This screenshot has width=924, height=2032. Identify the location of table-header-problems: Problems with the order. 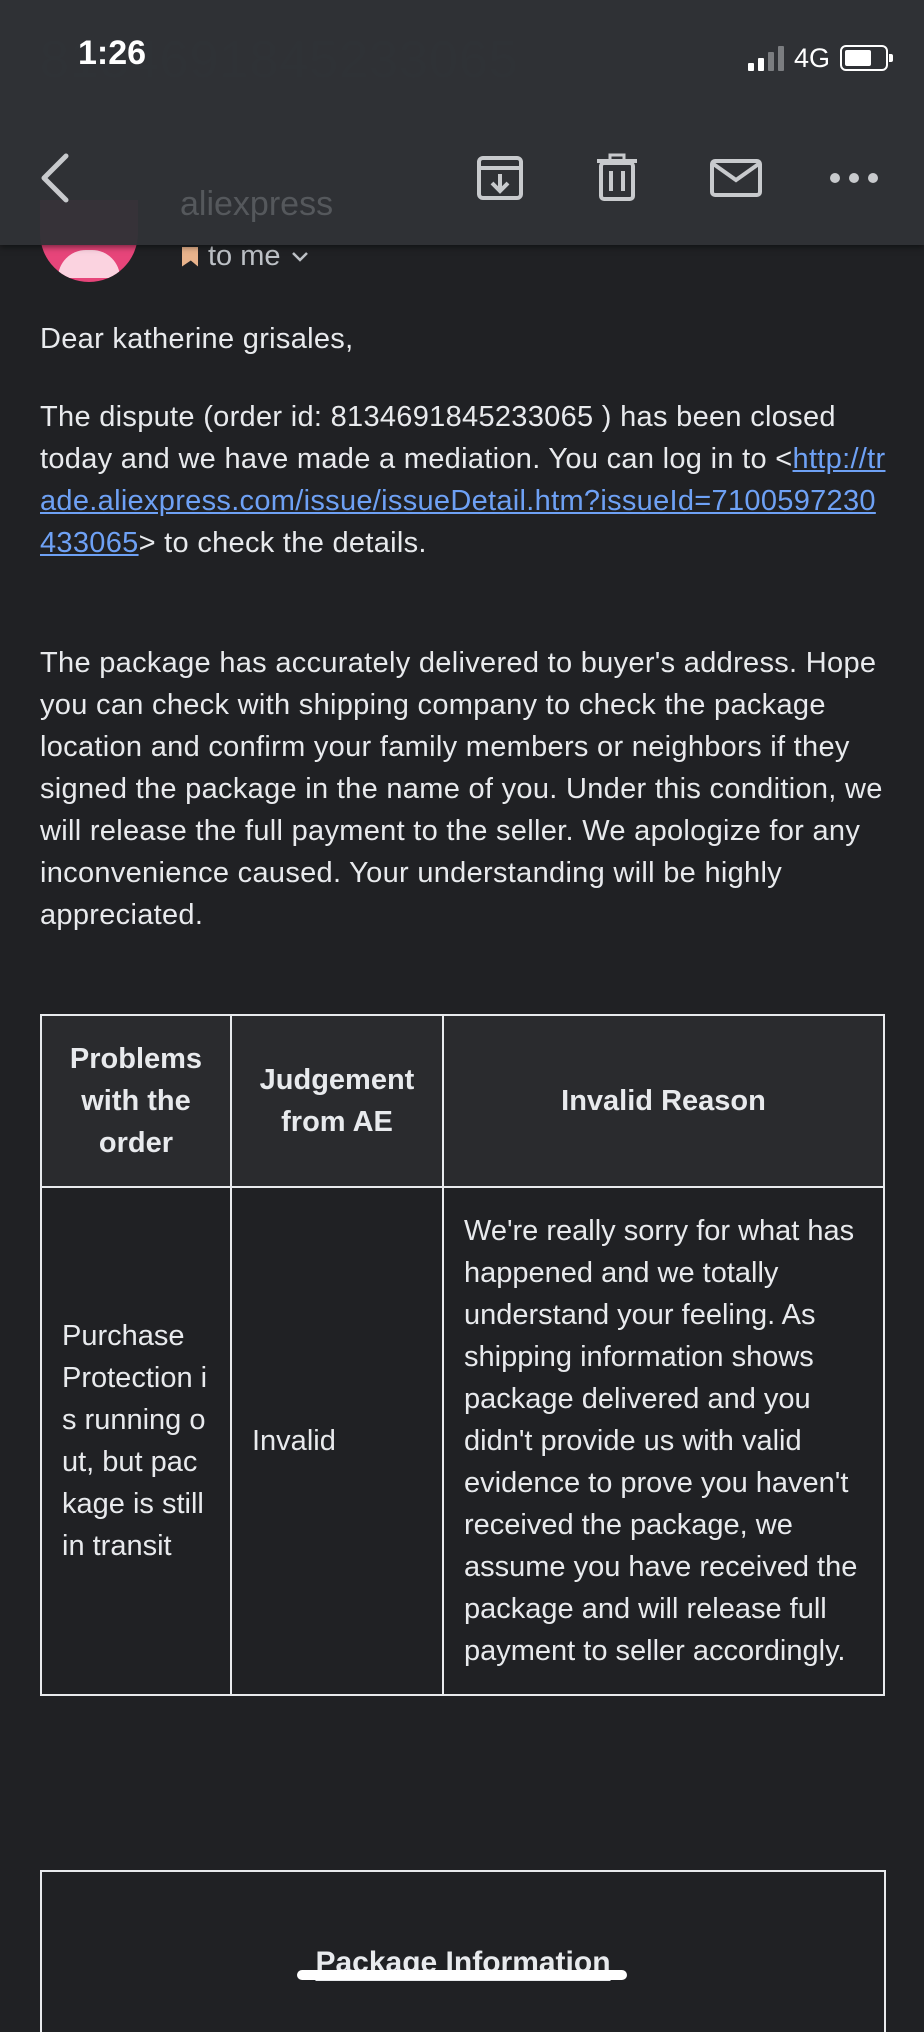
(136, 1101).